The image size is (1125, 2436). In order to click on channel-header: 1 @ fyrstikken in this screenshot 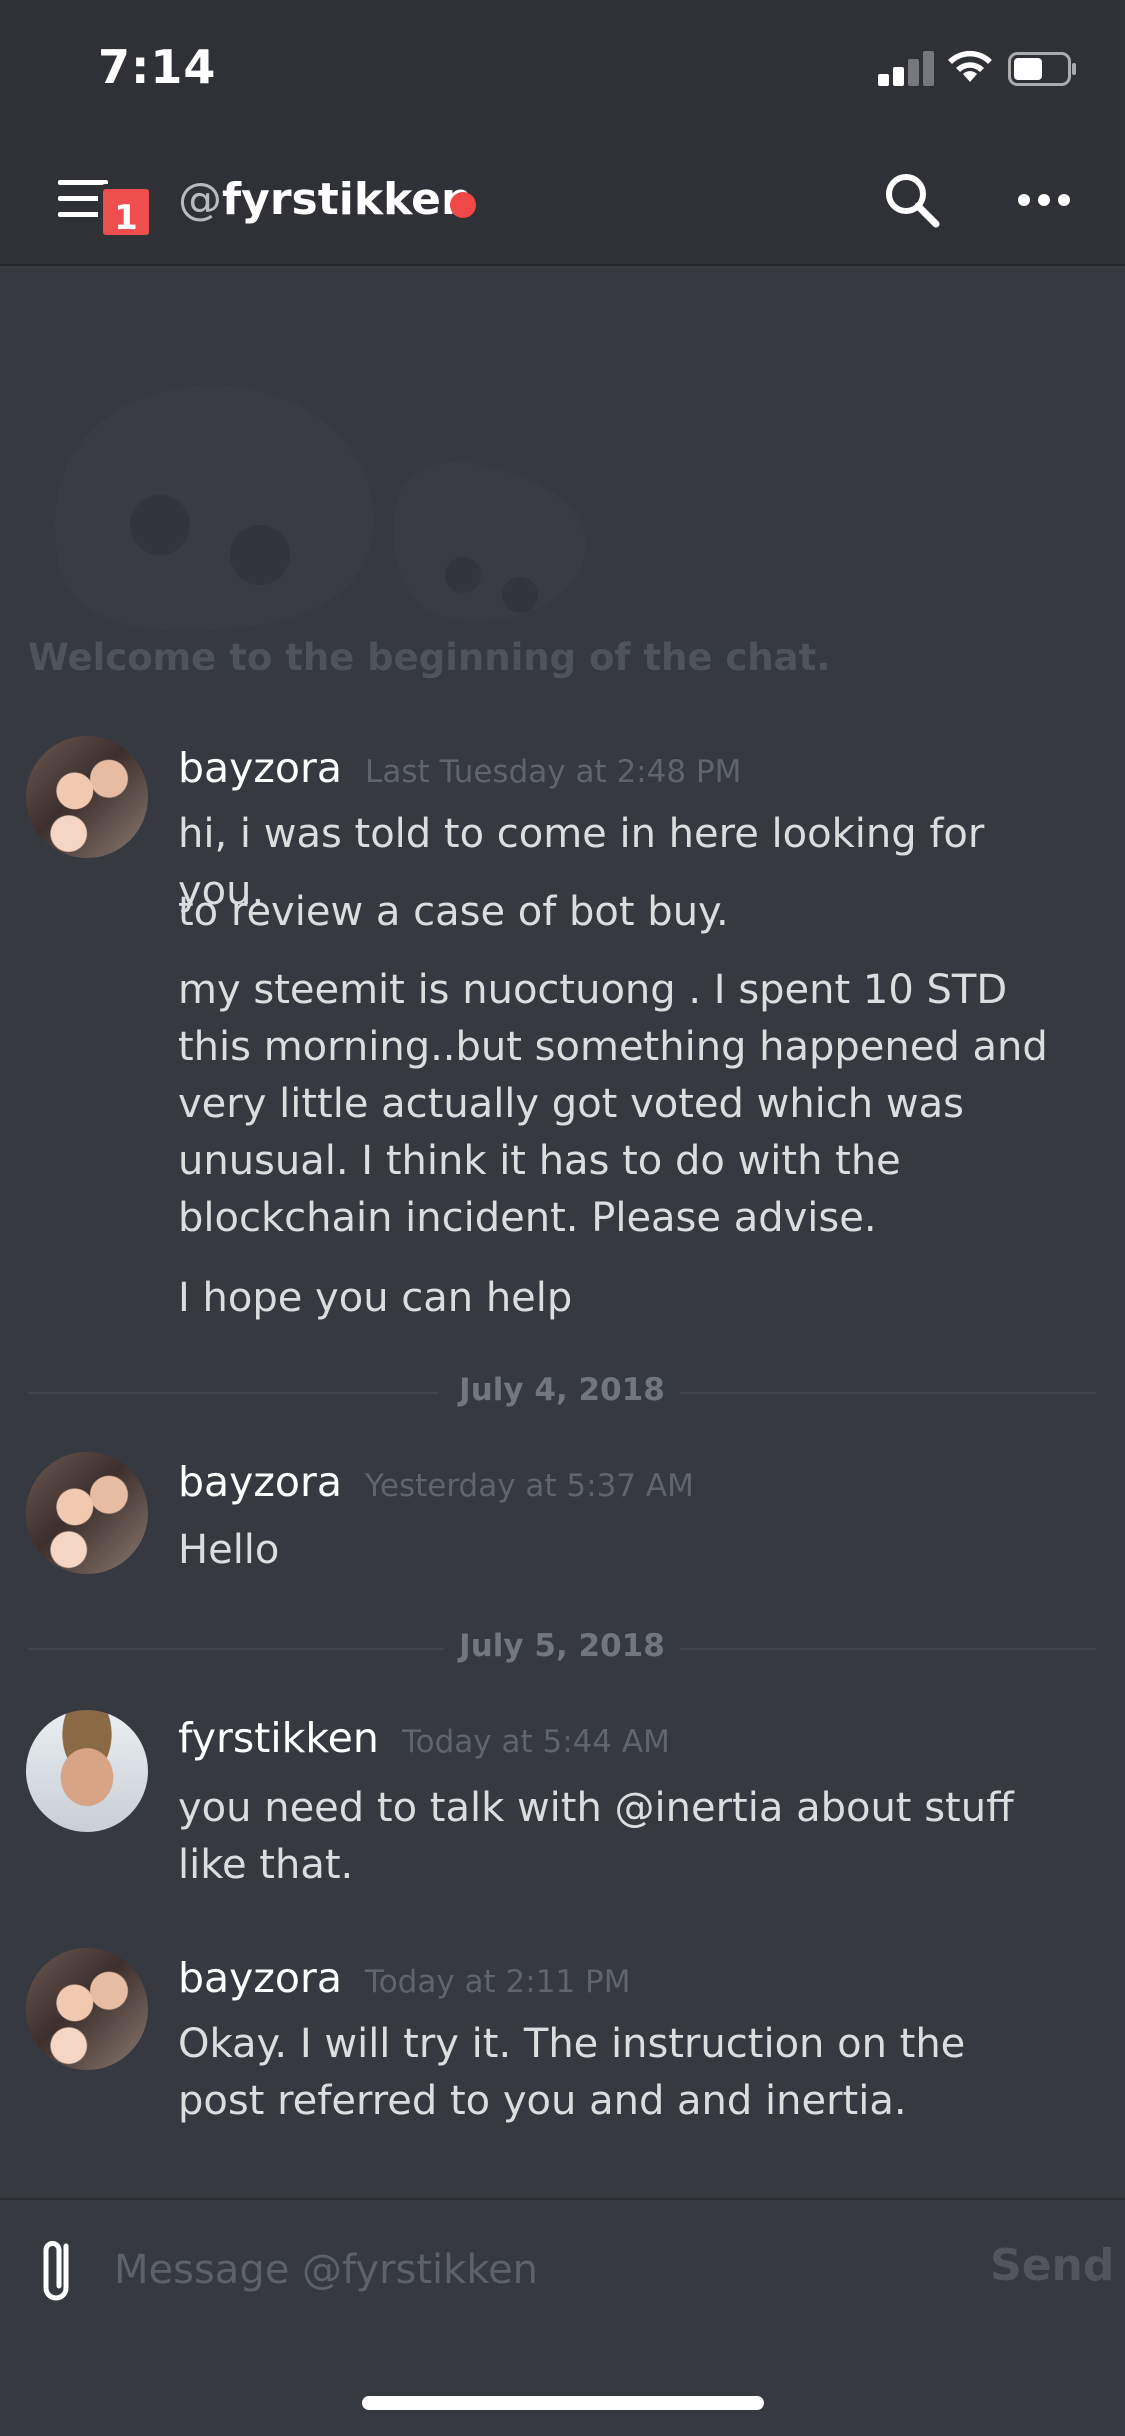, I will do `click(562, 203)`.